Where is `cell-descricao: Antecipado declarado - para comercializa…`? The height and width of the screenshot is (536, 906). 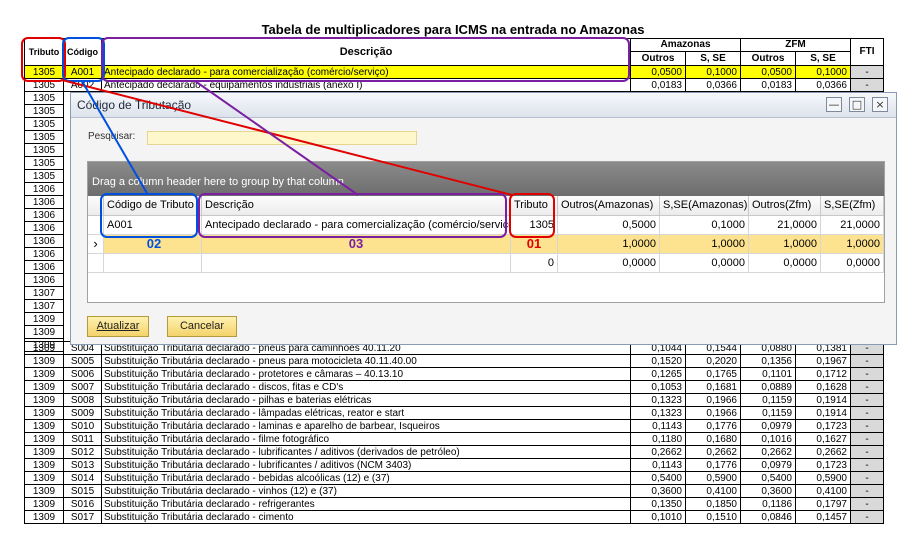 cell-descricao: Antecipado declarado - para comercializa… is located at coordinates (356, 225).